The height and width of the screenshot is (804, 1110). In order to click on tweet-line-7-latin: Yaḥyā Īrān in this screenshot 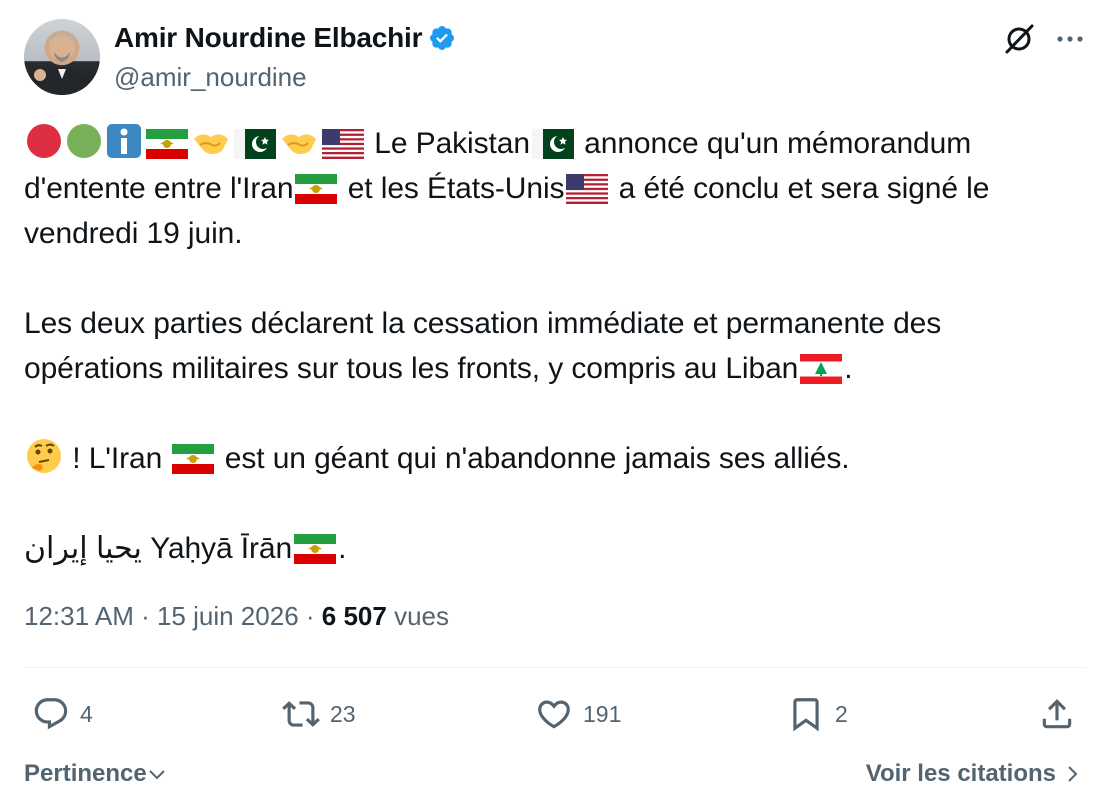, I will do `click(221, 548)`.